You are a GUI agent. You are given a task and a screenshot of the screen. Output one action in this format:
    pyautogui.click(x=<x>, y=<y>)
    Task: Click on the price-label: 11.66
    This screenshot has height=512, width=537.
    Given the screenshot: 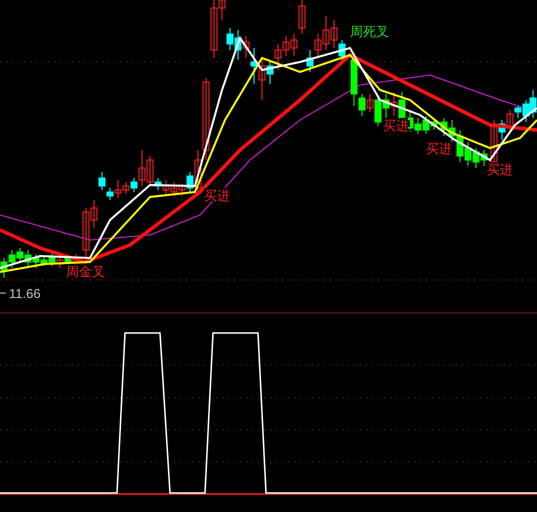 What is the action you would take?
    pyautogui.click(x=25, y=293)
    